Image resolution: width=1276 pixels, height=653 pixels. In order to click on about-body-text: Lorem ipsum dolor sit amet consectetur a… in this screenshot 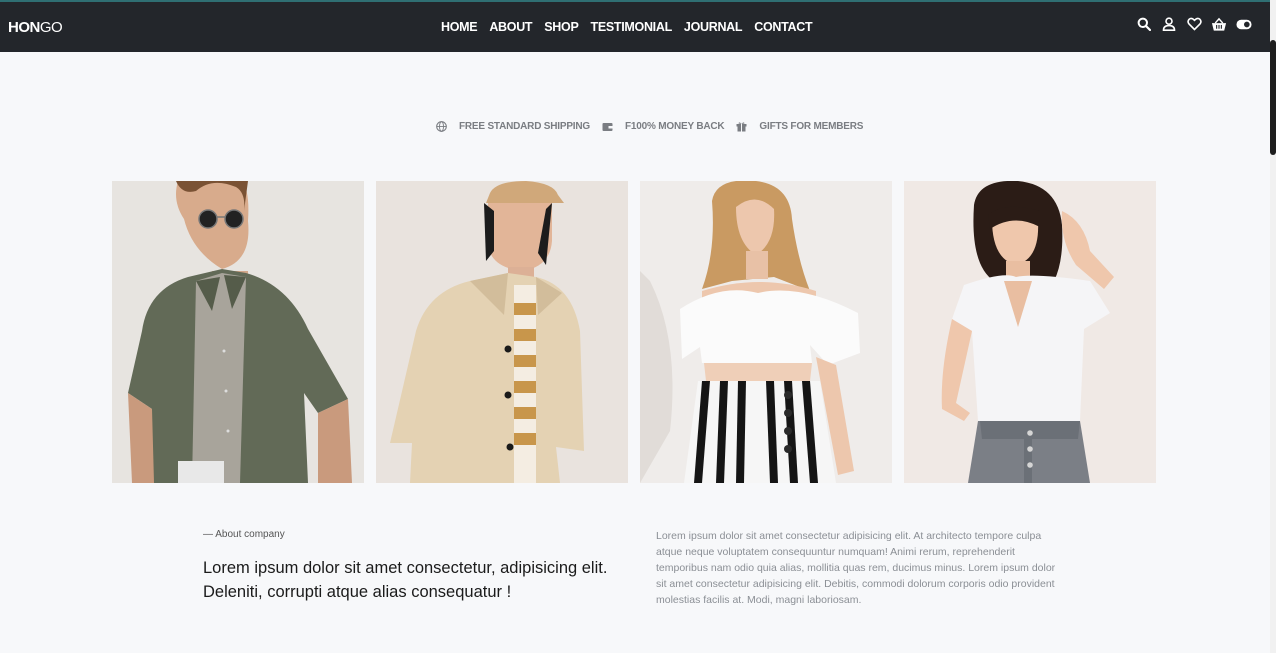, I will do `click(856, 568)`.